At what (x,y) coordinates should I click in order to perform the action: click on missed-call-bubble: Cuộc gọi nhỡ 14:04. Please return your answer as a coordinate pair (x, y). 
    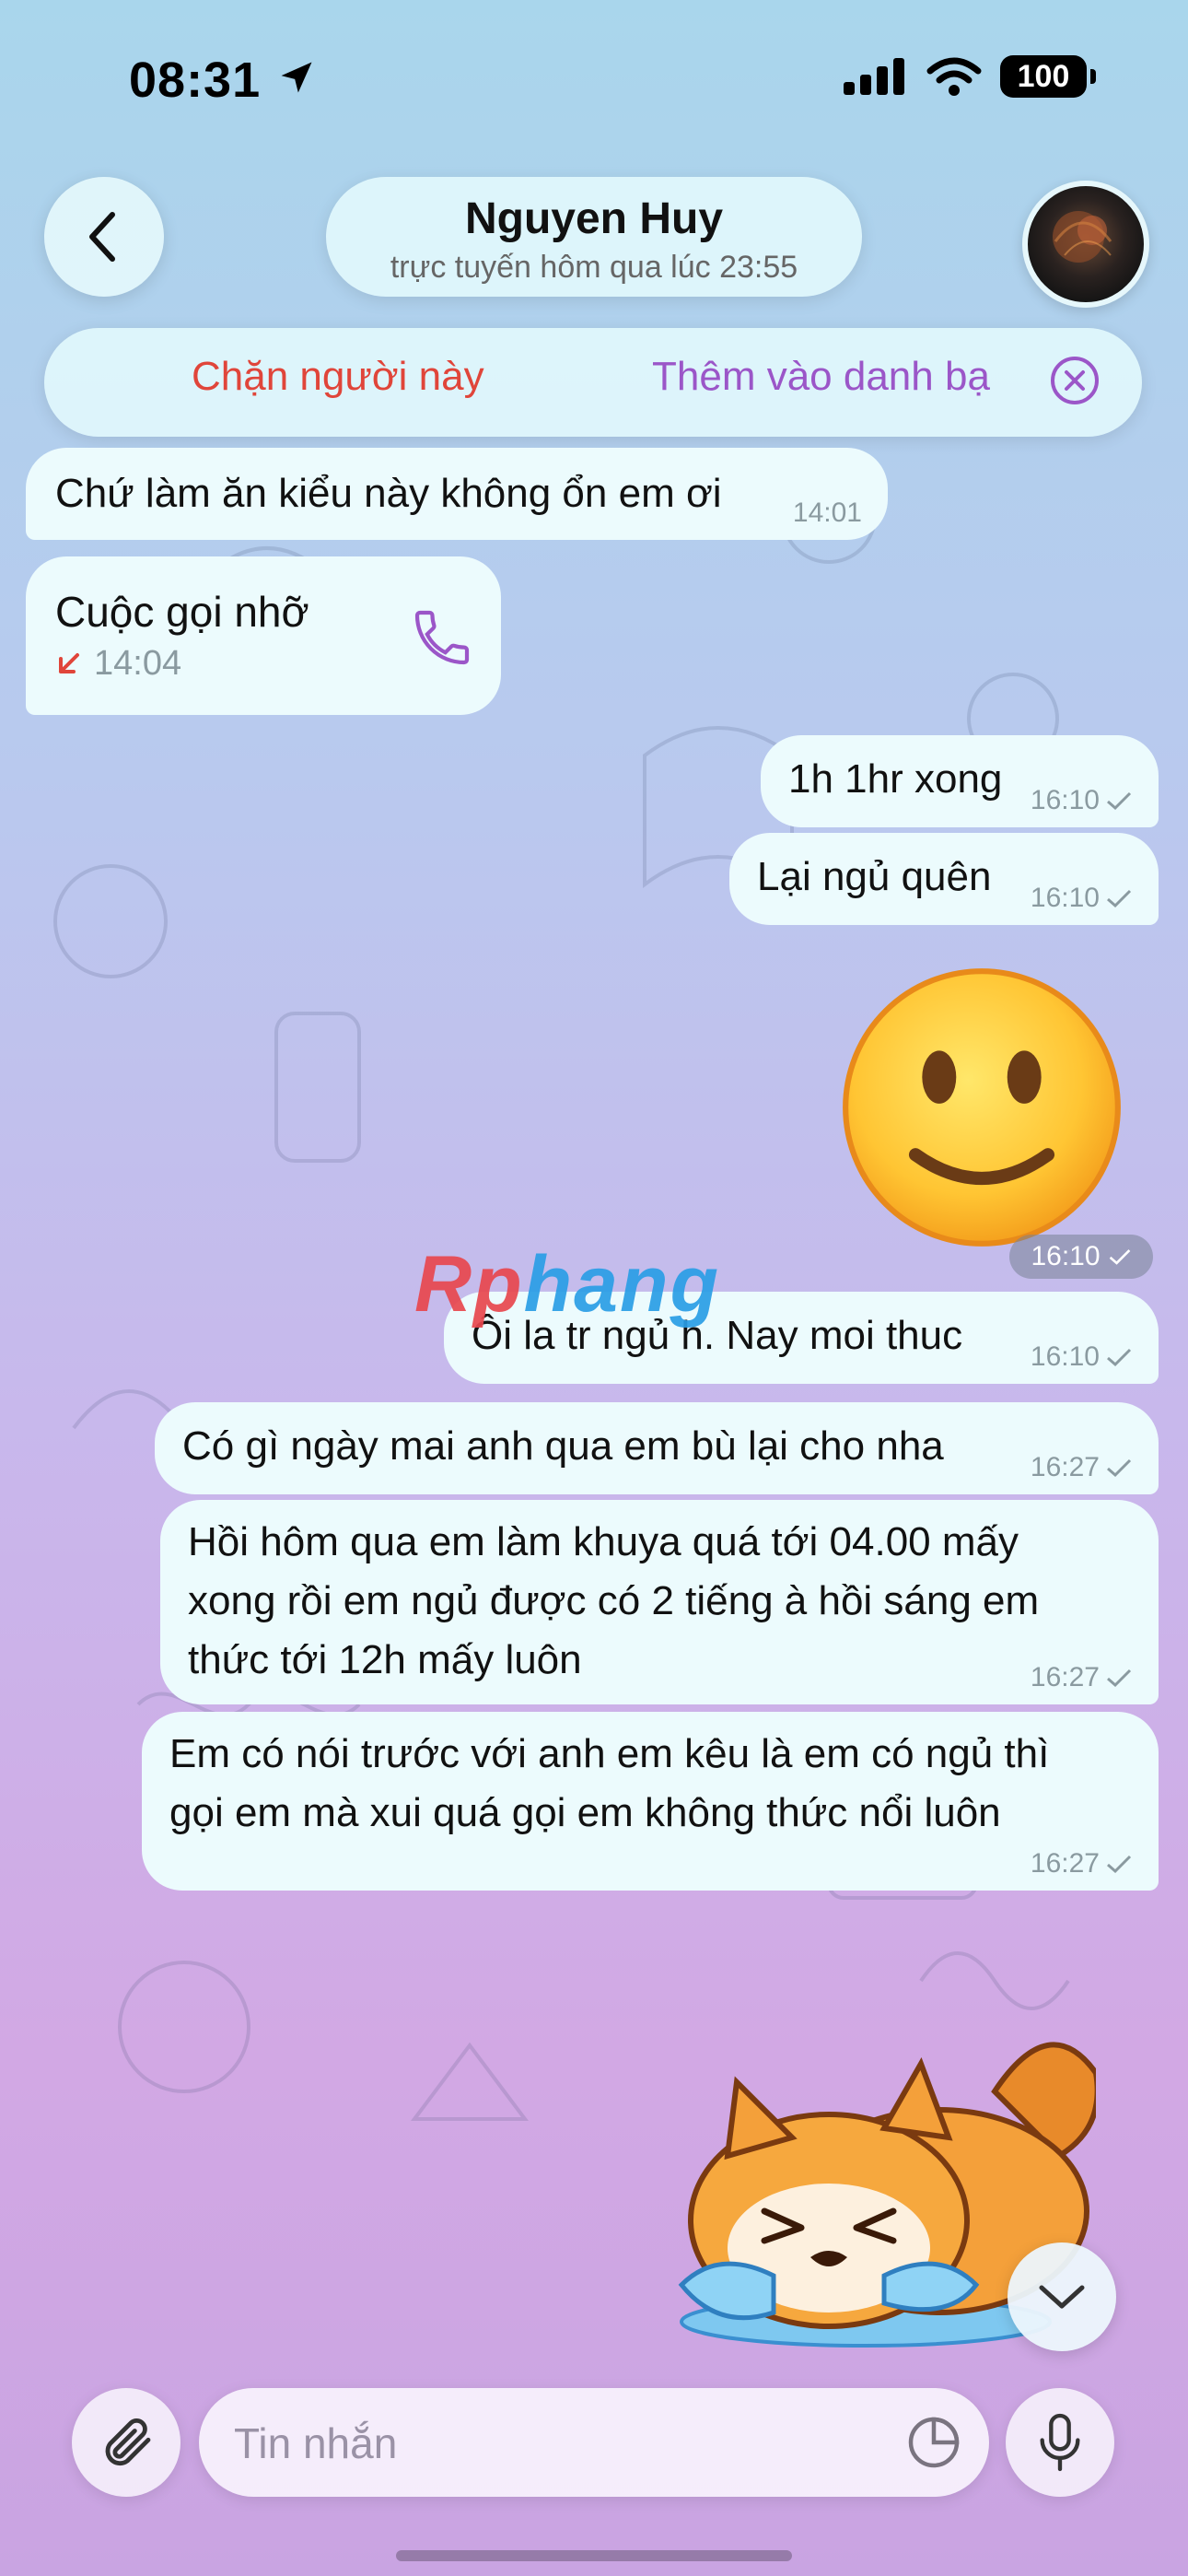
    Looking at the image, I should click on (263, 635).